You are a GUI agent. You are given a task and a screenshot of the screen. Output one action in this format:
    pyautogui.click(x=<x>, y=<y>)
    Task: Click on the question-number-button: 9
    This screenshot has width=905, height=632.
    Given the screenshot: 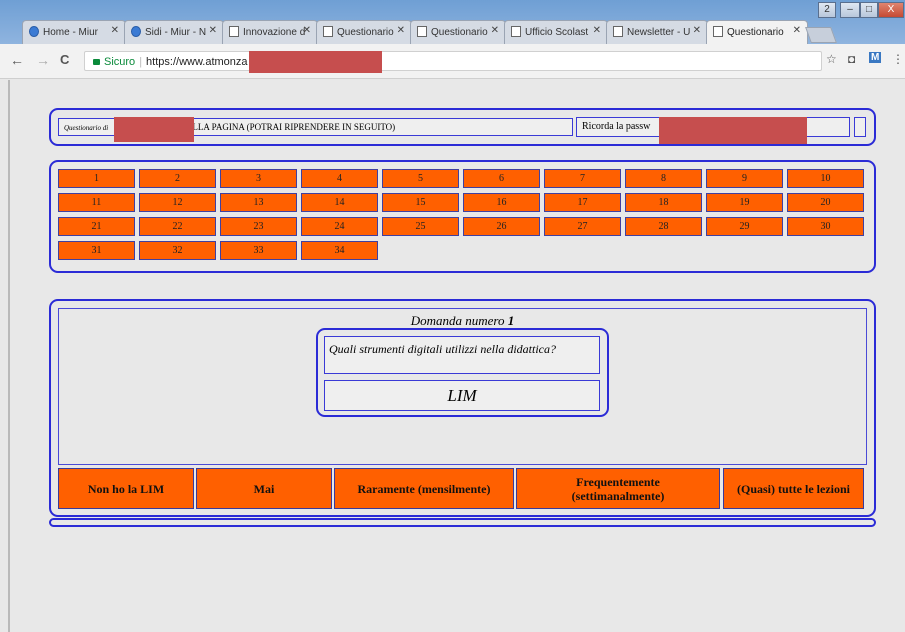 What is the action you would take?
    pyautogui.click(x=744, y=178)
    